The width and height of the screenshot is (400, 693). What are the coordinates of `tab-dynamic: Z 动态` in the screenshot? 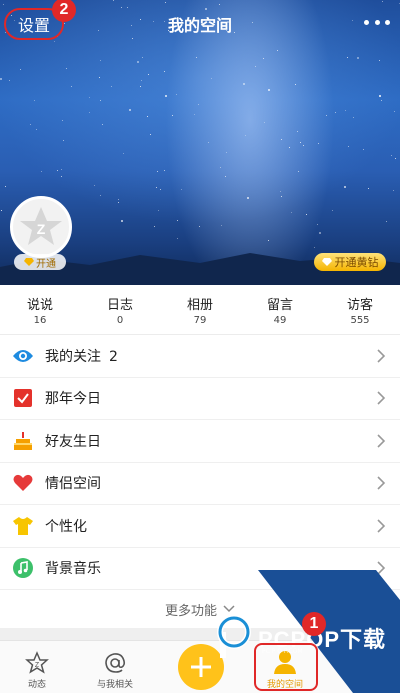 It's located at (37, 667).